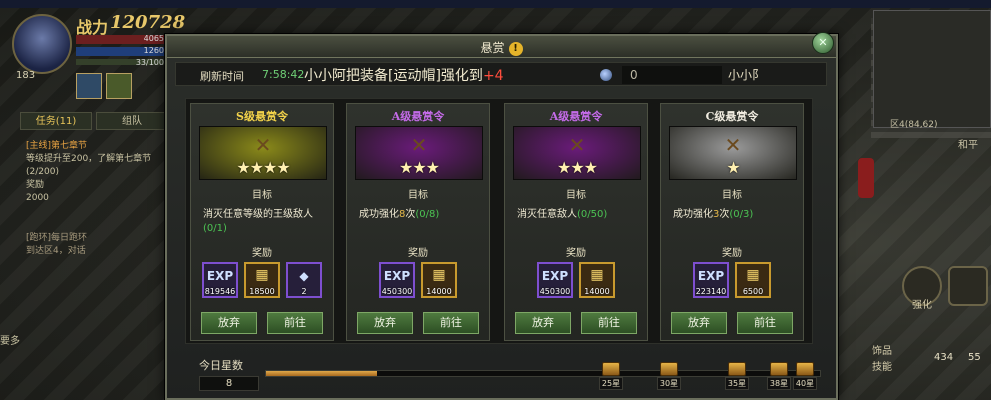 This screenshot has width=991, height=400. I want to click on chest-label: 40星, so click(805, 383).